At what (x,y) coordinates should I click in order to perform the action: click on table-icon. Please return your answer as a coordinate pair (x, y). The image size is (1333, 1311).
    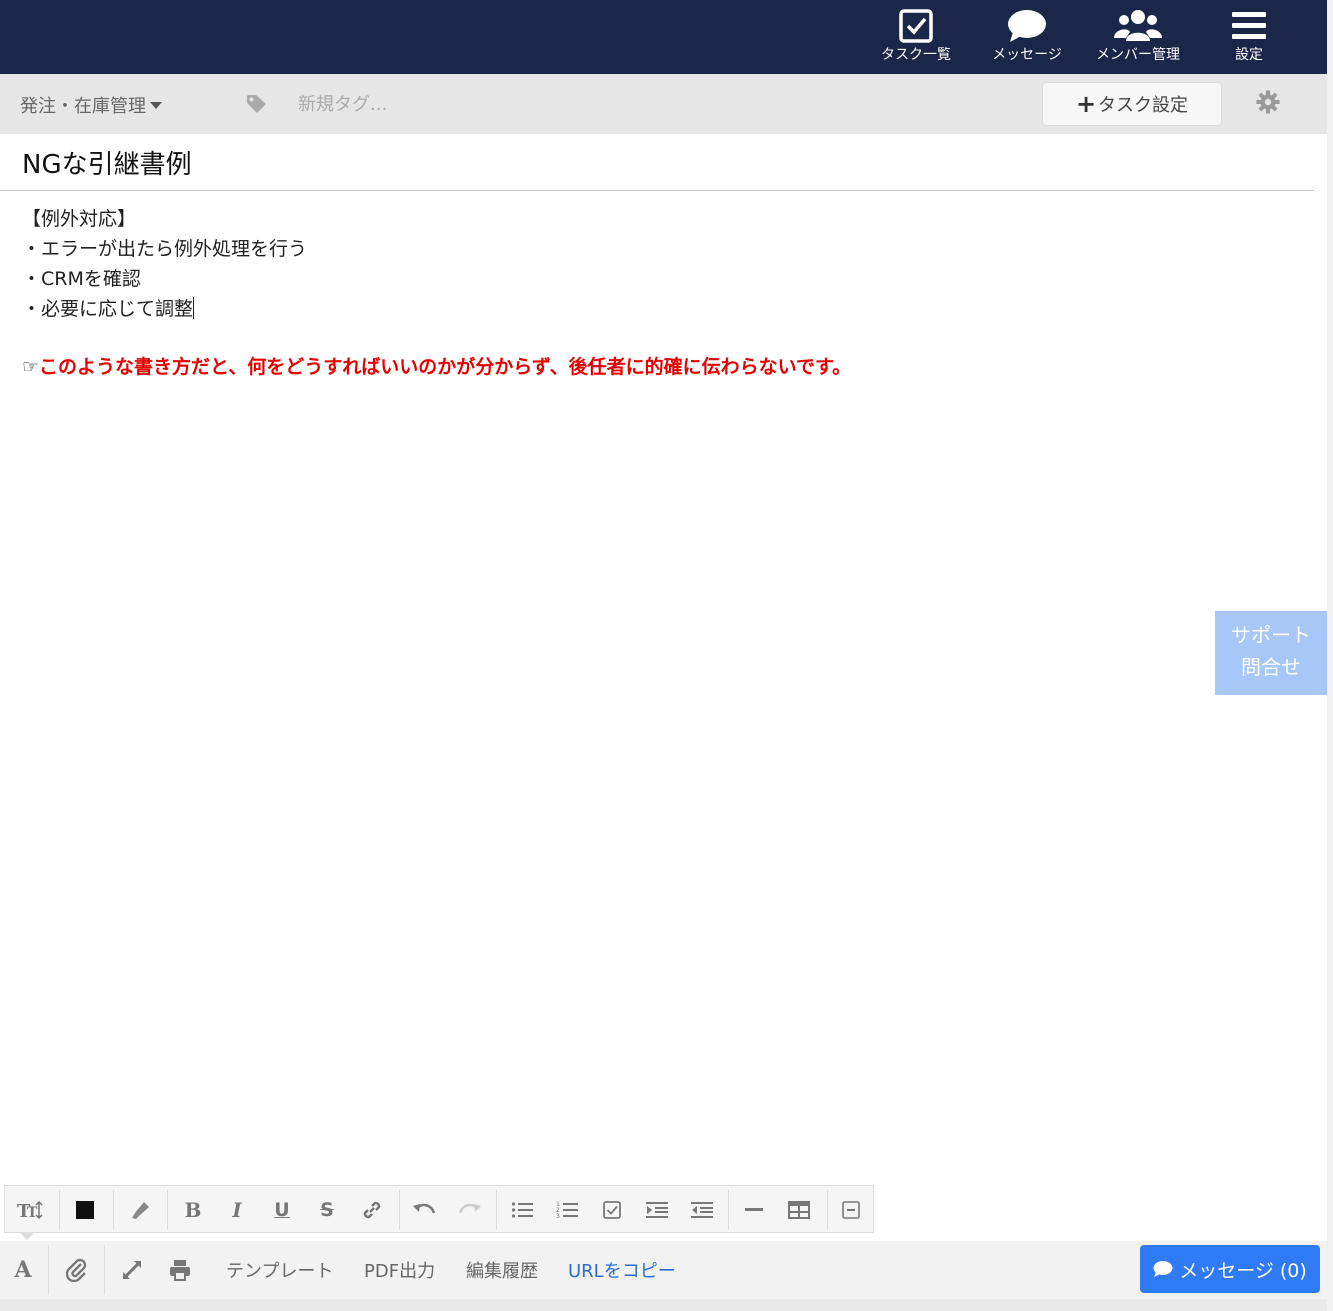
    Looking at the image, I should click on (799, 1210).